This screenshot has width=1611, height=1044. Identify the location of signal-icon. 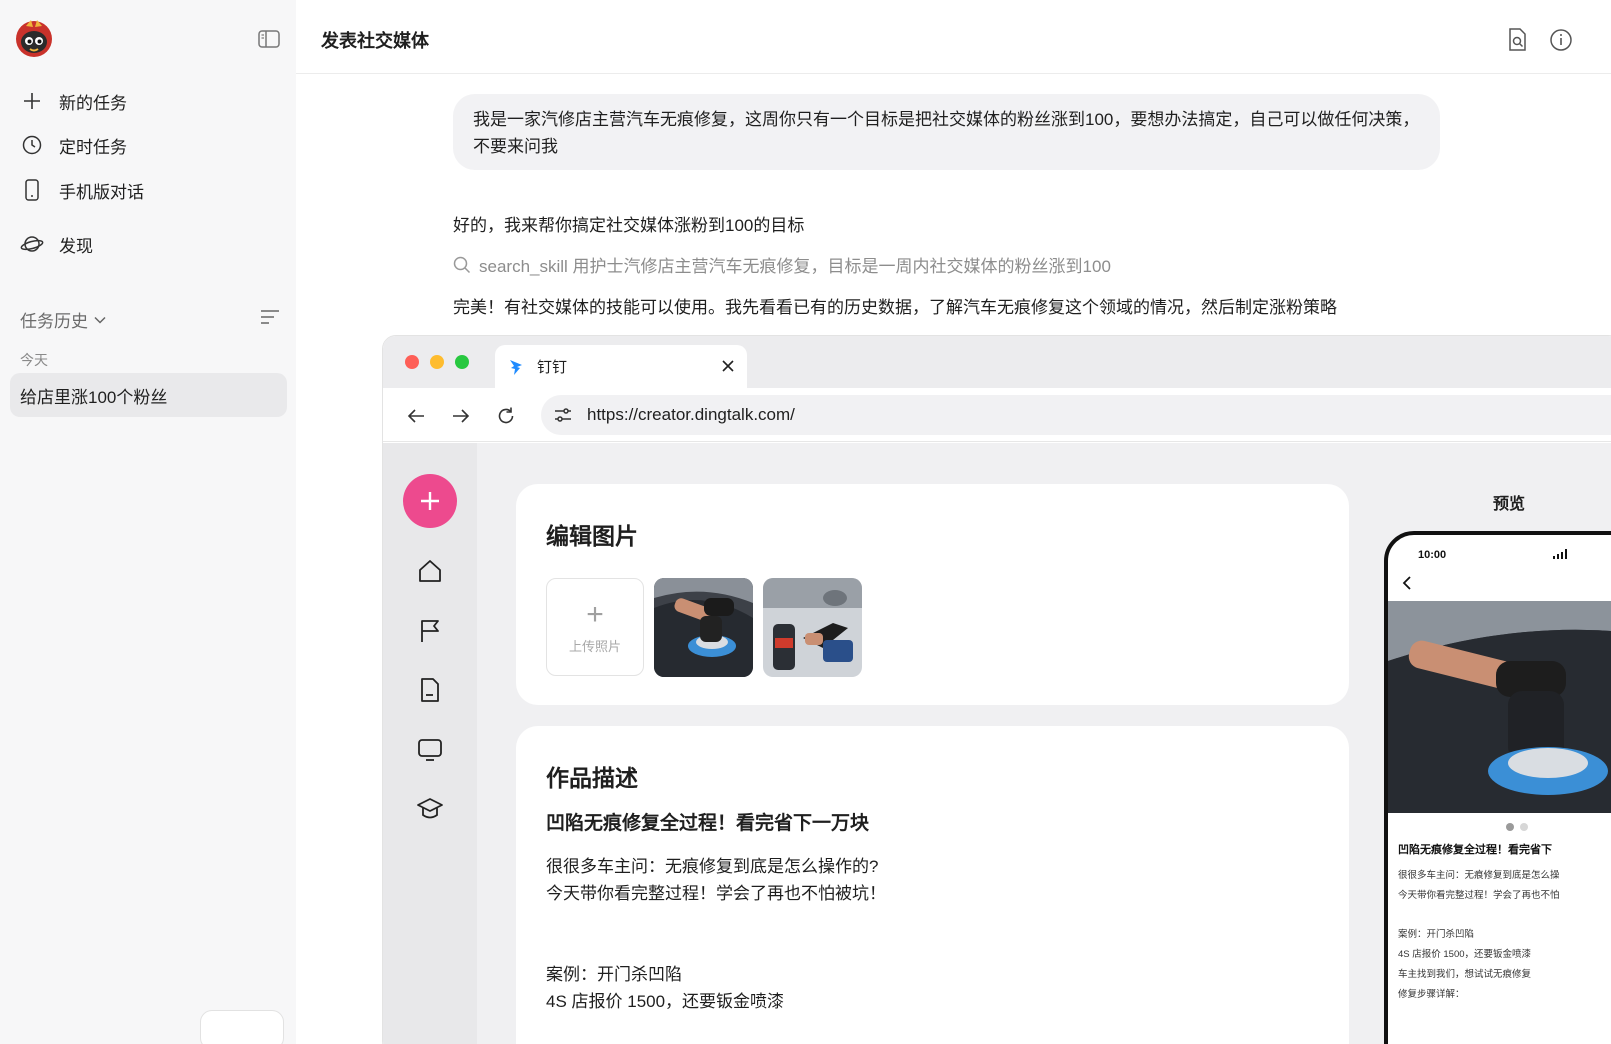
(1560, 554).